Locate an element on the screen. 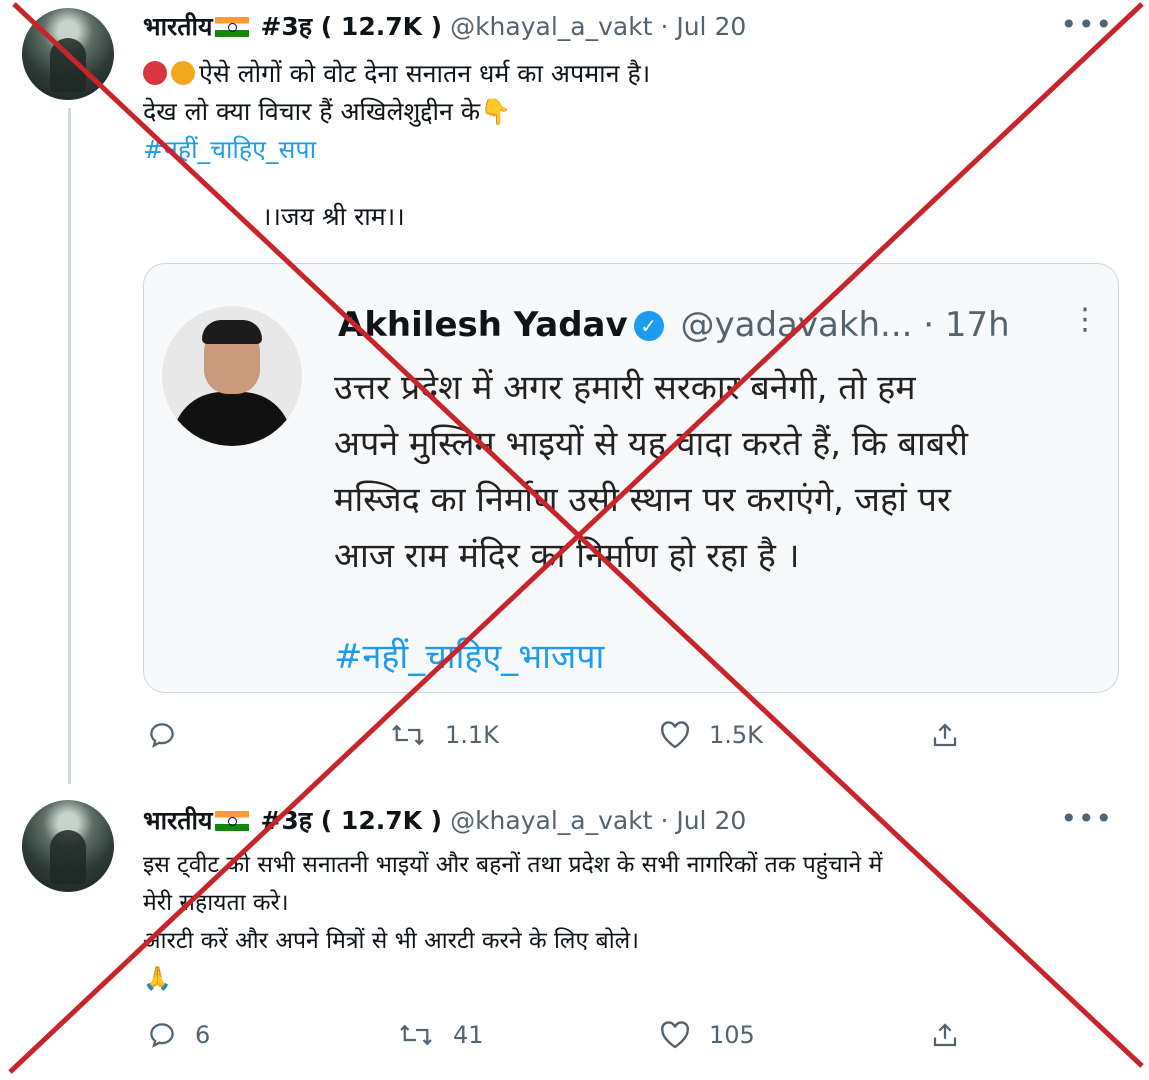 Image resolution: width=1149 pixels, height=1080 pixels. tweet-actions: 6 41 105 is located at coordinates (558, 1040).